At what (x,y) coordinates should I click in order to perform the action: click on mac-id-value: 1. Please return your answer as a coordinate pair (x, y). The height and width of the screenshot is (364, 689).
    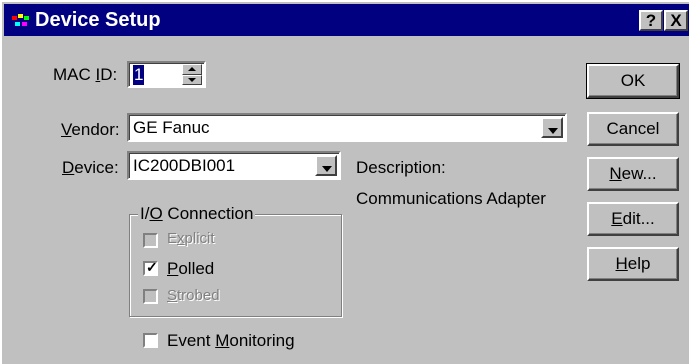
    Looking at the image, I should click on (139, 75).